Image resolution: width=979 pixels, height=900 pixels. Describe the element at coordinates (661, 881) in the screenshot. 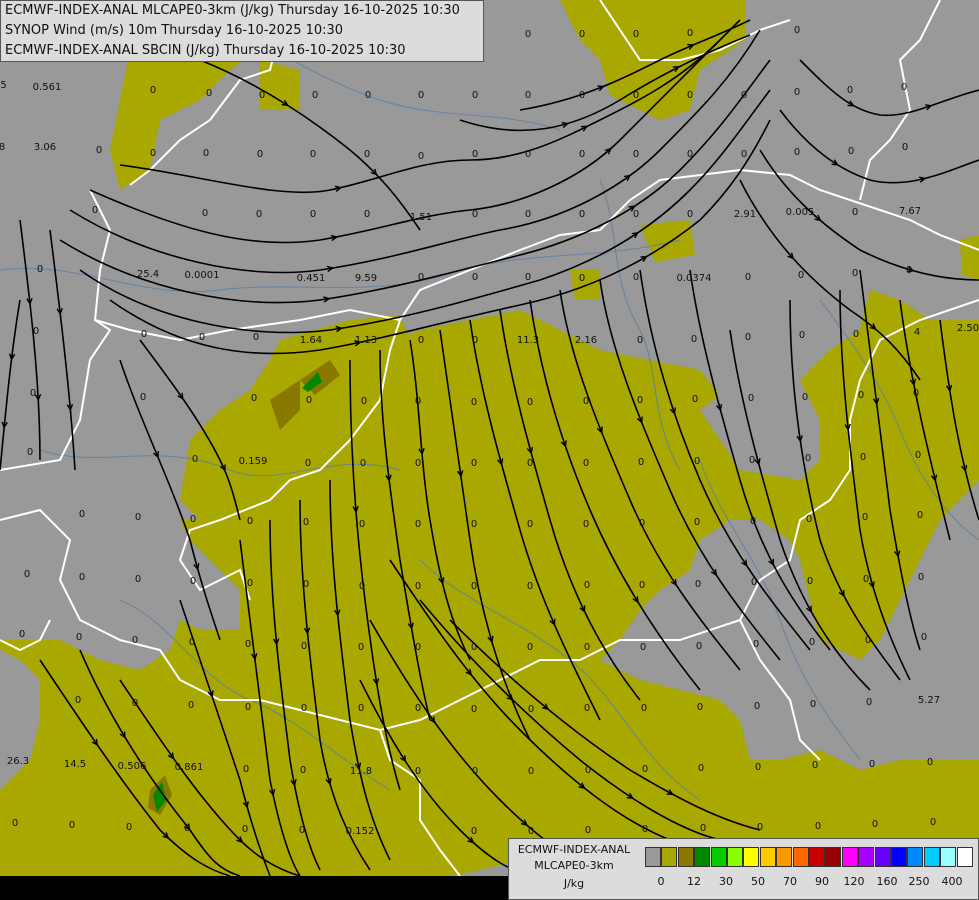

I see `legend-tick-label: 0` at that location.